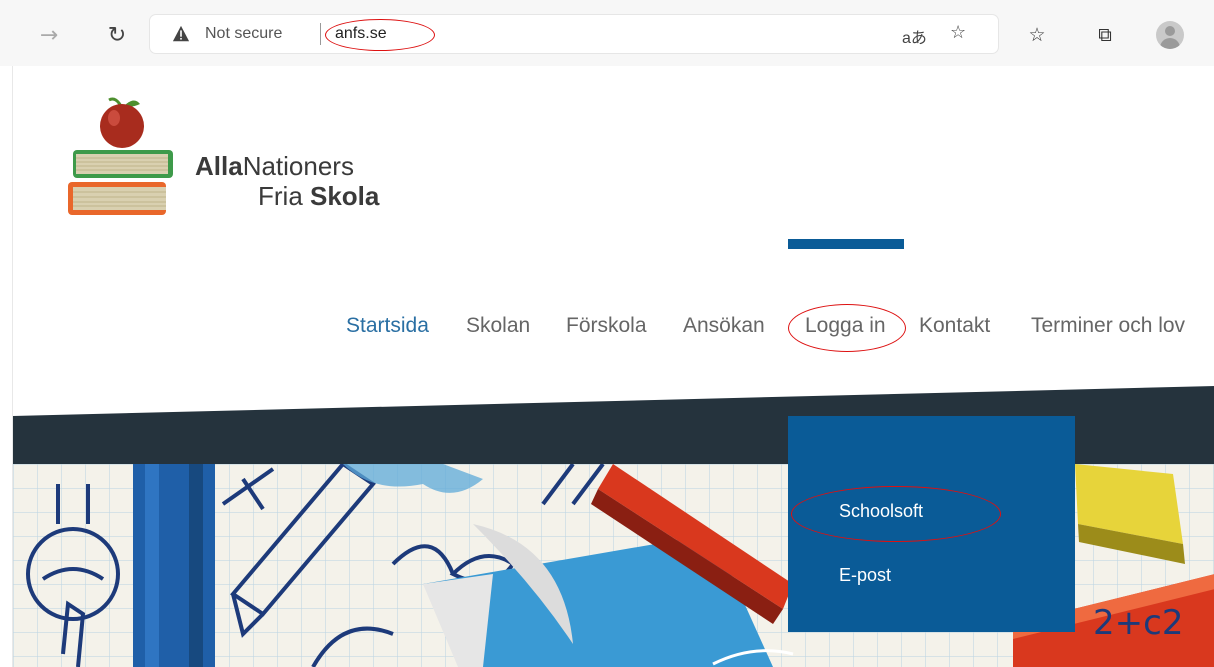 The height and width of the screenshot is (667, 1214). I want to click on active-menu-indicator, so click(846, 244).